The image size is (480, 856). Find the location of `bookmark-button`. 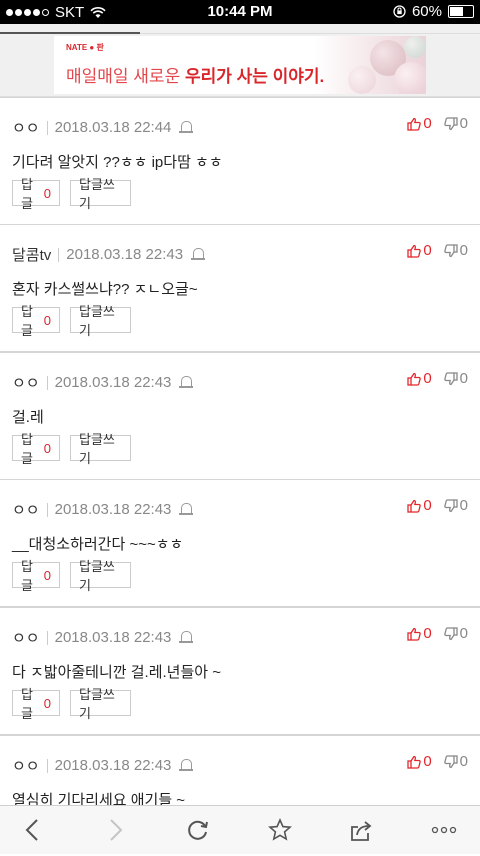

bookmark-button is located at coordinates (280, 830).